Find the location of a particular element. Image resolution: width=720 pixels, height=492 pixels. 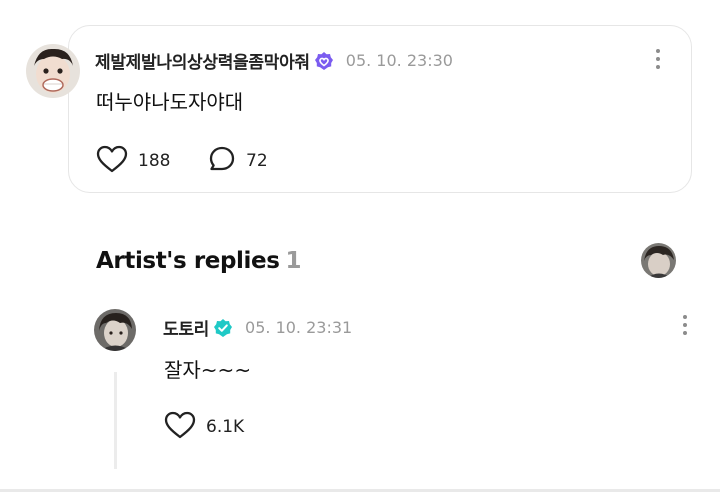

reply-author-avatar is located at coordinates (115, 330).